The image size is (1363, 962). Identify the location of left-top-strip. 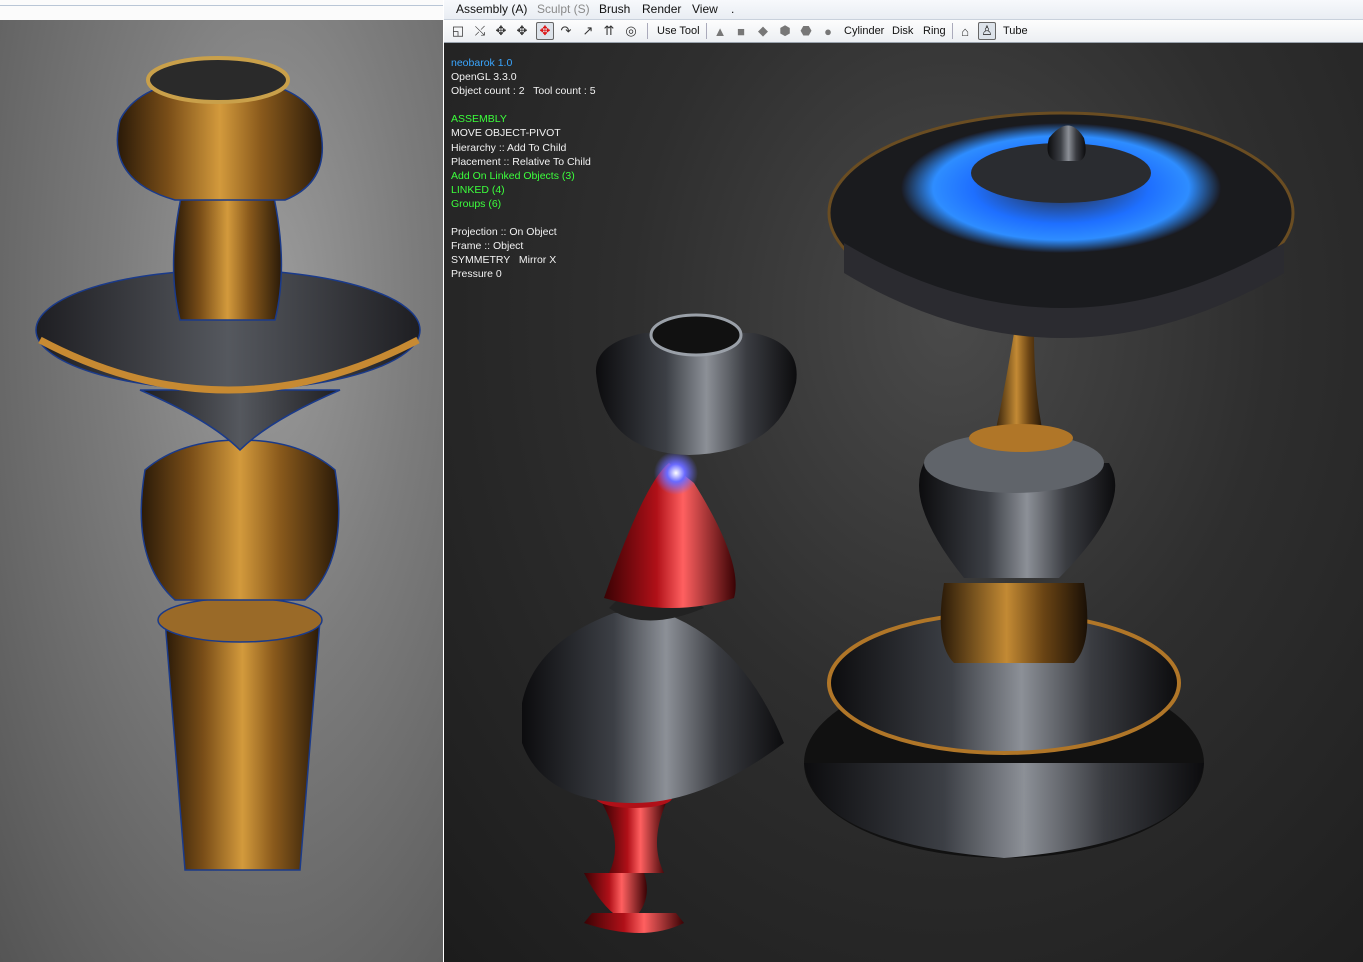
(221, 10).